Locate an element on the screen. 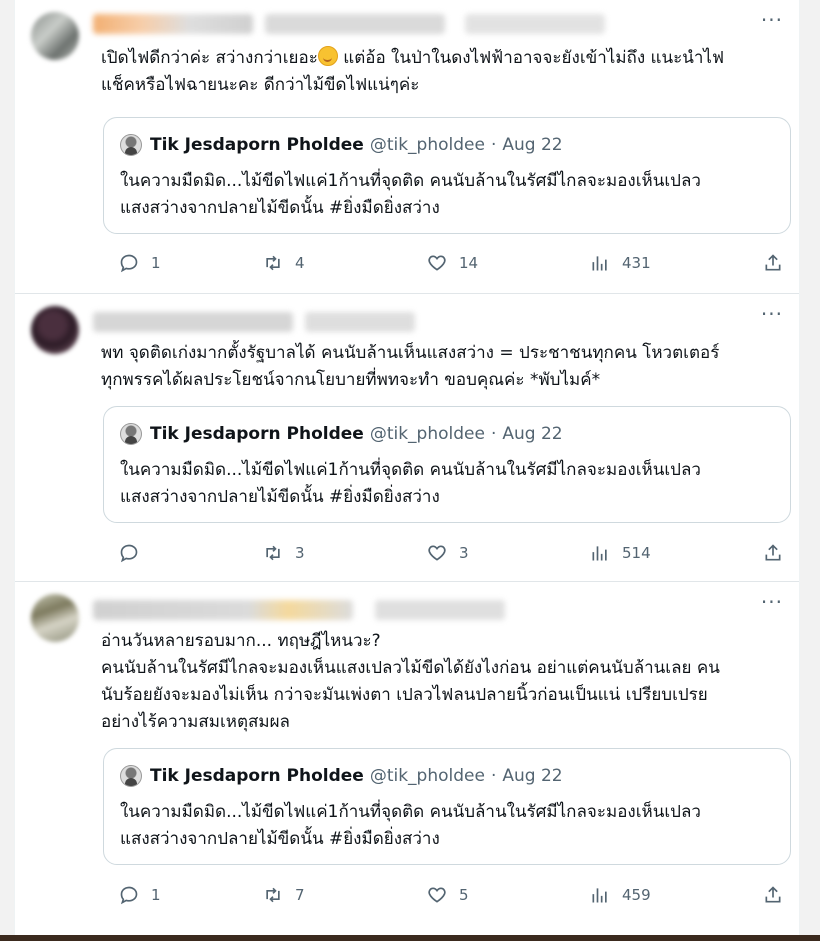 Image resolution: width=820 pixels, height=941 pixels. tweet-text-part: แช็คหรือไฟฉายนะคะ ดีกว่าไม้ขีดไฟแน่ๆค่ะ is located at coordinates (260, 85).